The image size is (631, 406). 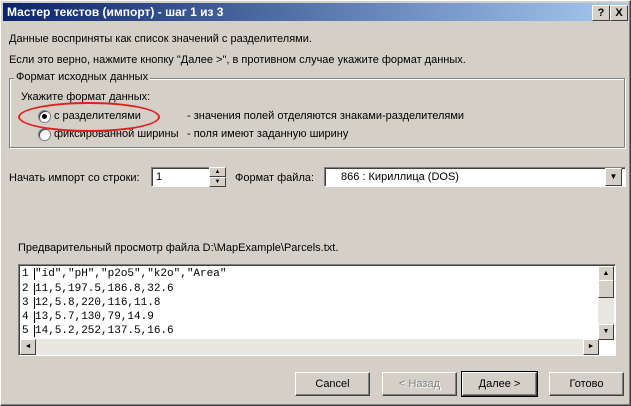 I want to click on scroll-right-button: ►, so click(x=591, y=347).